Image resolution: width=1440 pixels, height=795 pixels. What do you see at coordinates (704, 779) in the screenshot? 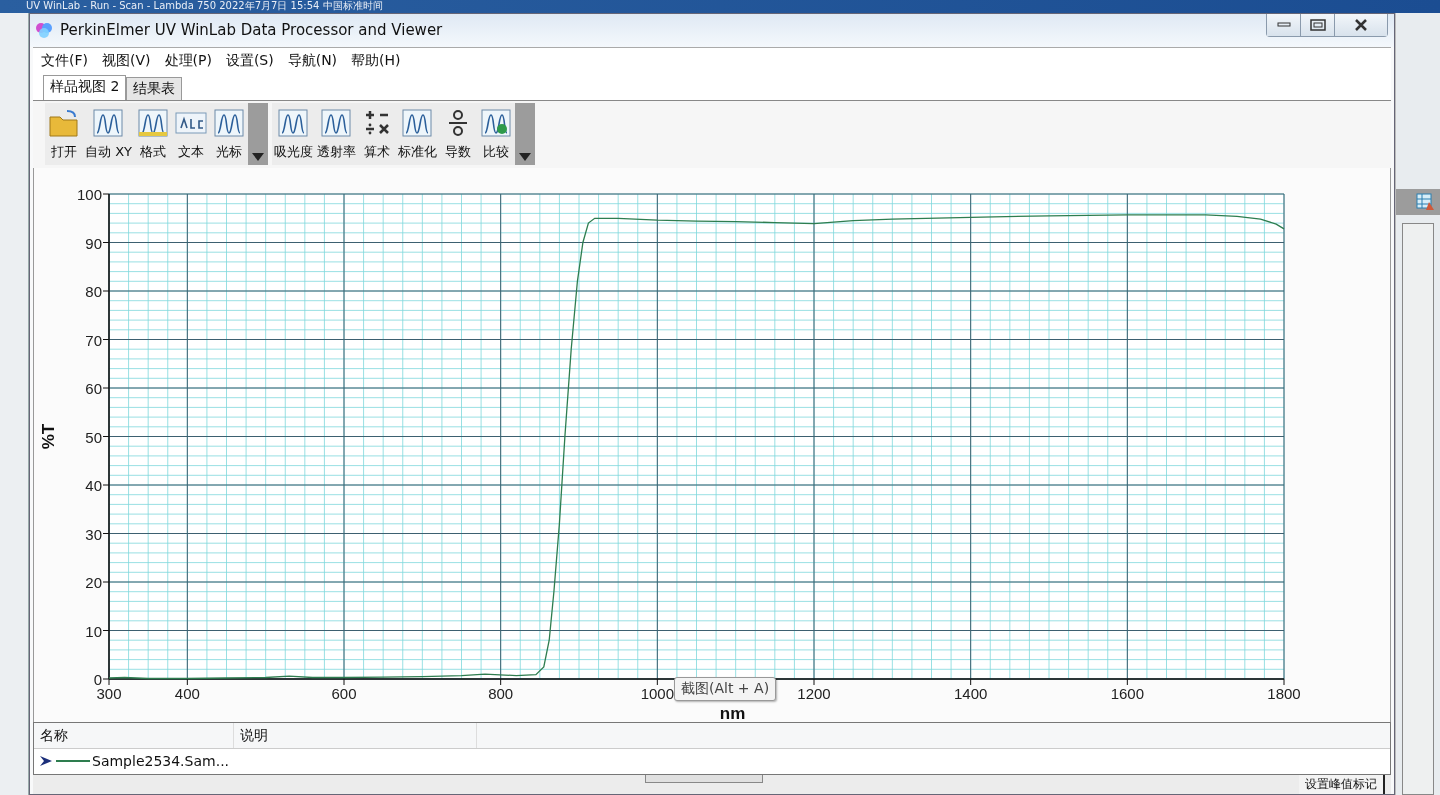
I see `splitter-handle` at bounding box center [704, 779].